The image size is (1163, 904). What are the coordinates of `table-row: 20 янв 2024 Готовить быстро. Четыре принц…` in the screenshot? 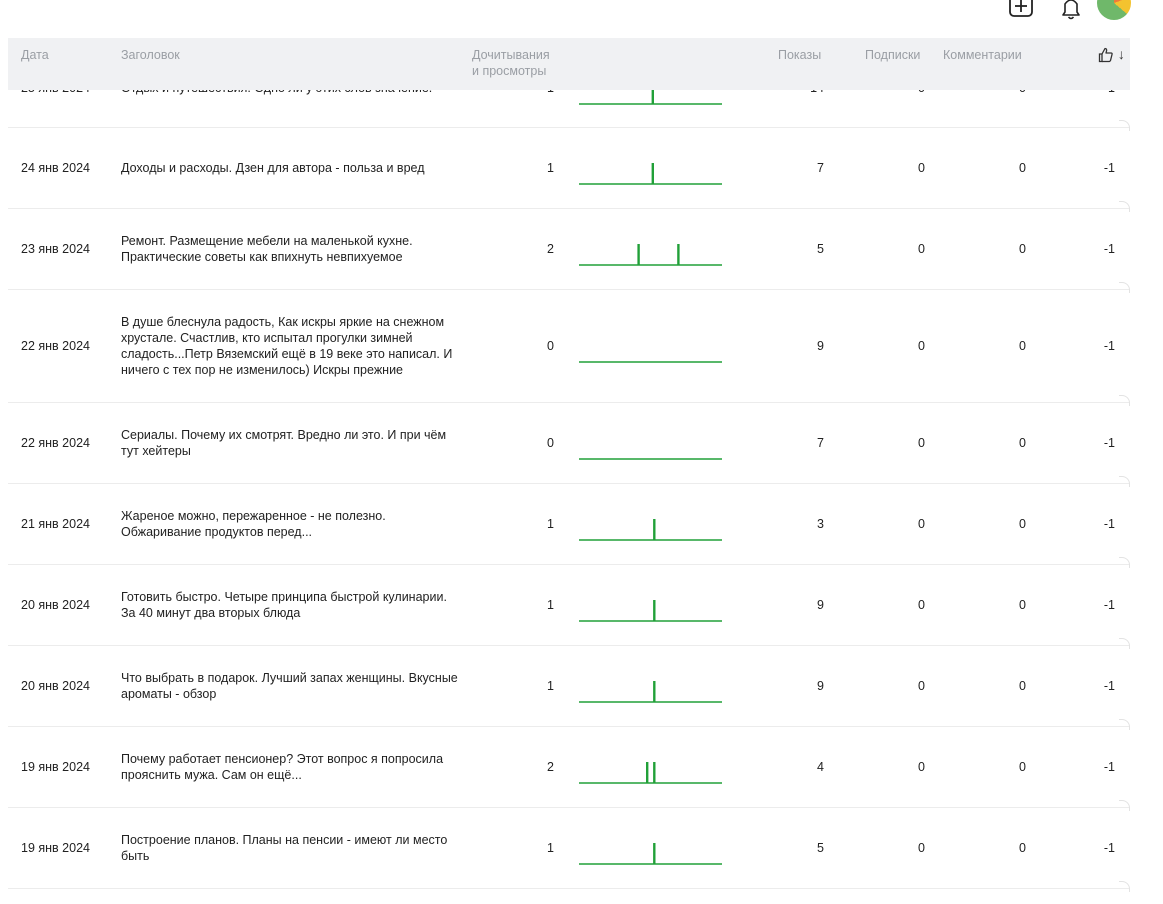 It's located at (569, 606).